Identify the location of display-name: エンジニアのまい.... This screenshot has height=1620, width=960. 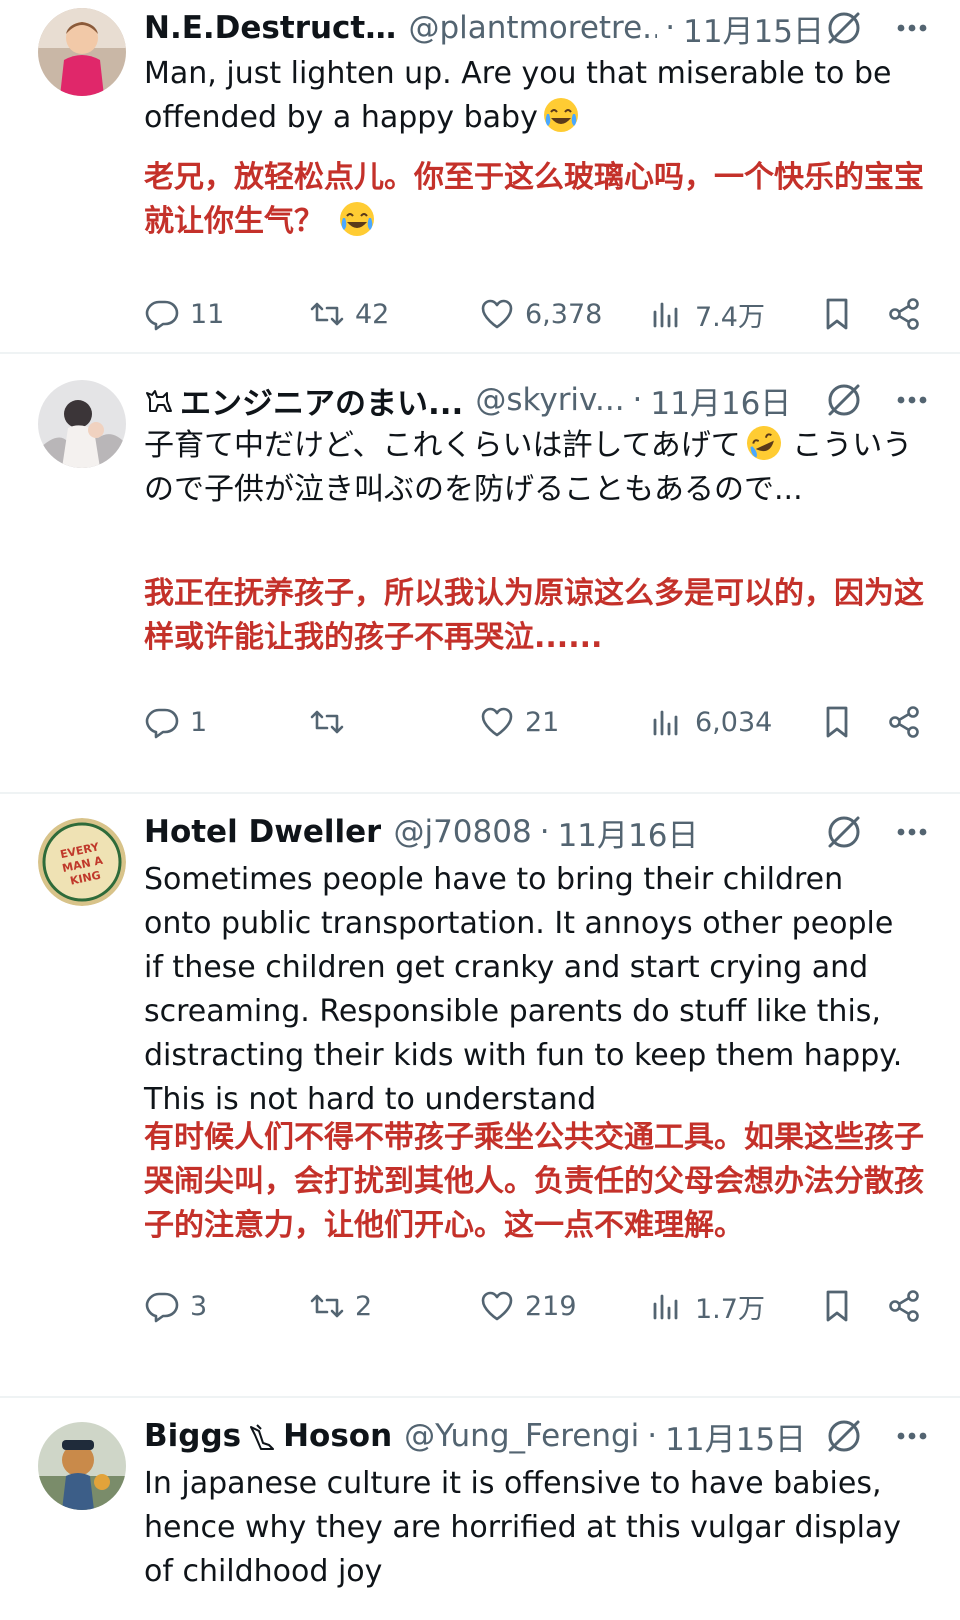
(321, 400).